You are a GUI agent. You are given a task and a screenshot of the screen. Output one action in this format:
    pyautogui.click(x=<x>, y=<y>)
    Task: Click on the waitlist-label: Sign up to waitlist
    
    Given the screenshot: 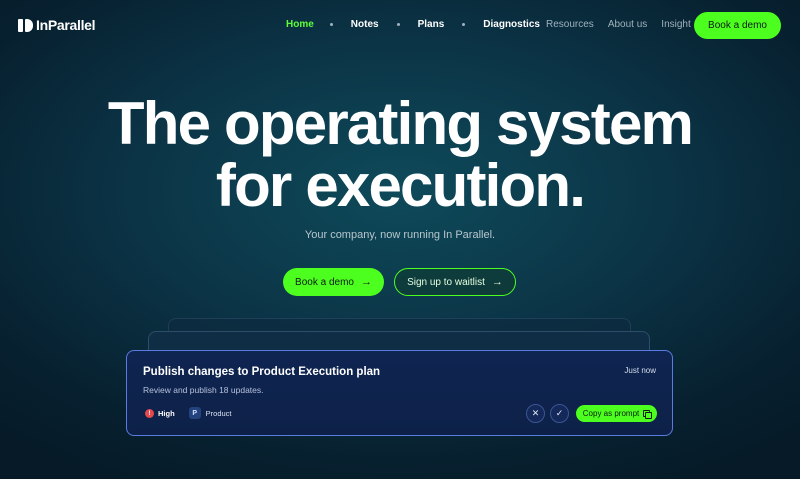 What is the action you would take?
    pyautogui.click(x=446, y=282)
    